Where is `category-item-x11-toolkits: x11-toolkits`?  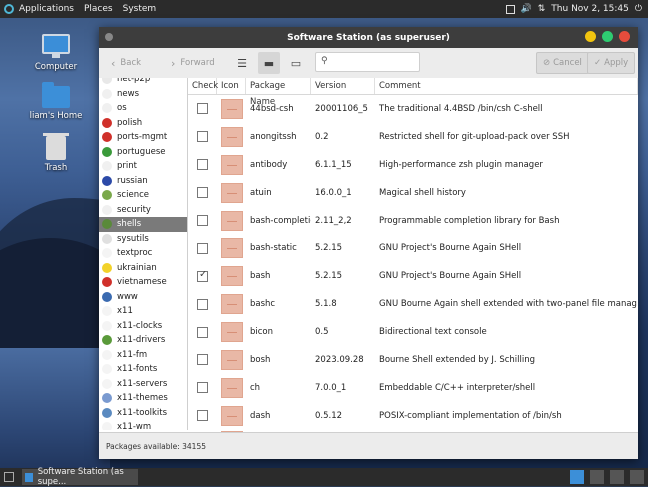
category-item-x11-toolkits: x11-toolkits is located at coordinates (143, 413).